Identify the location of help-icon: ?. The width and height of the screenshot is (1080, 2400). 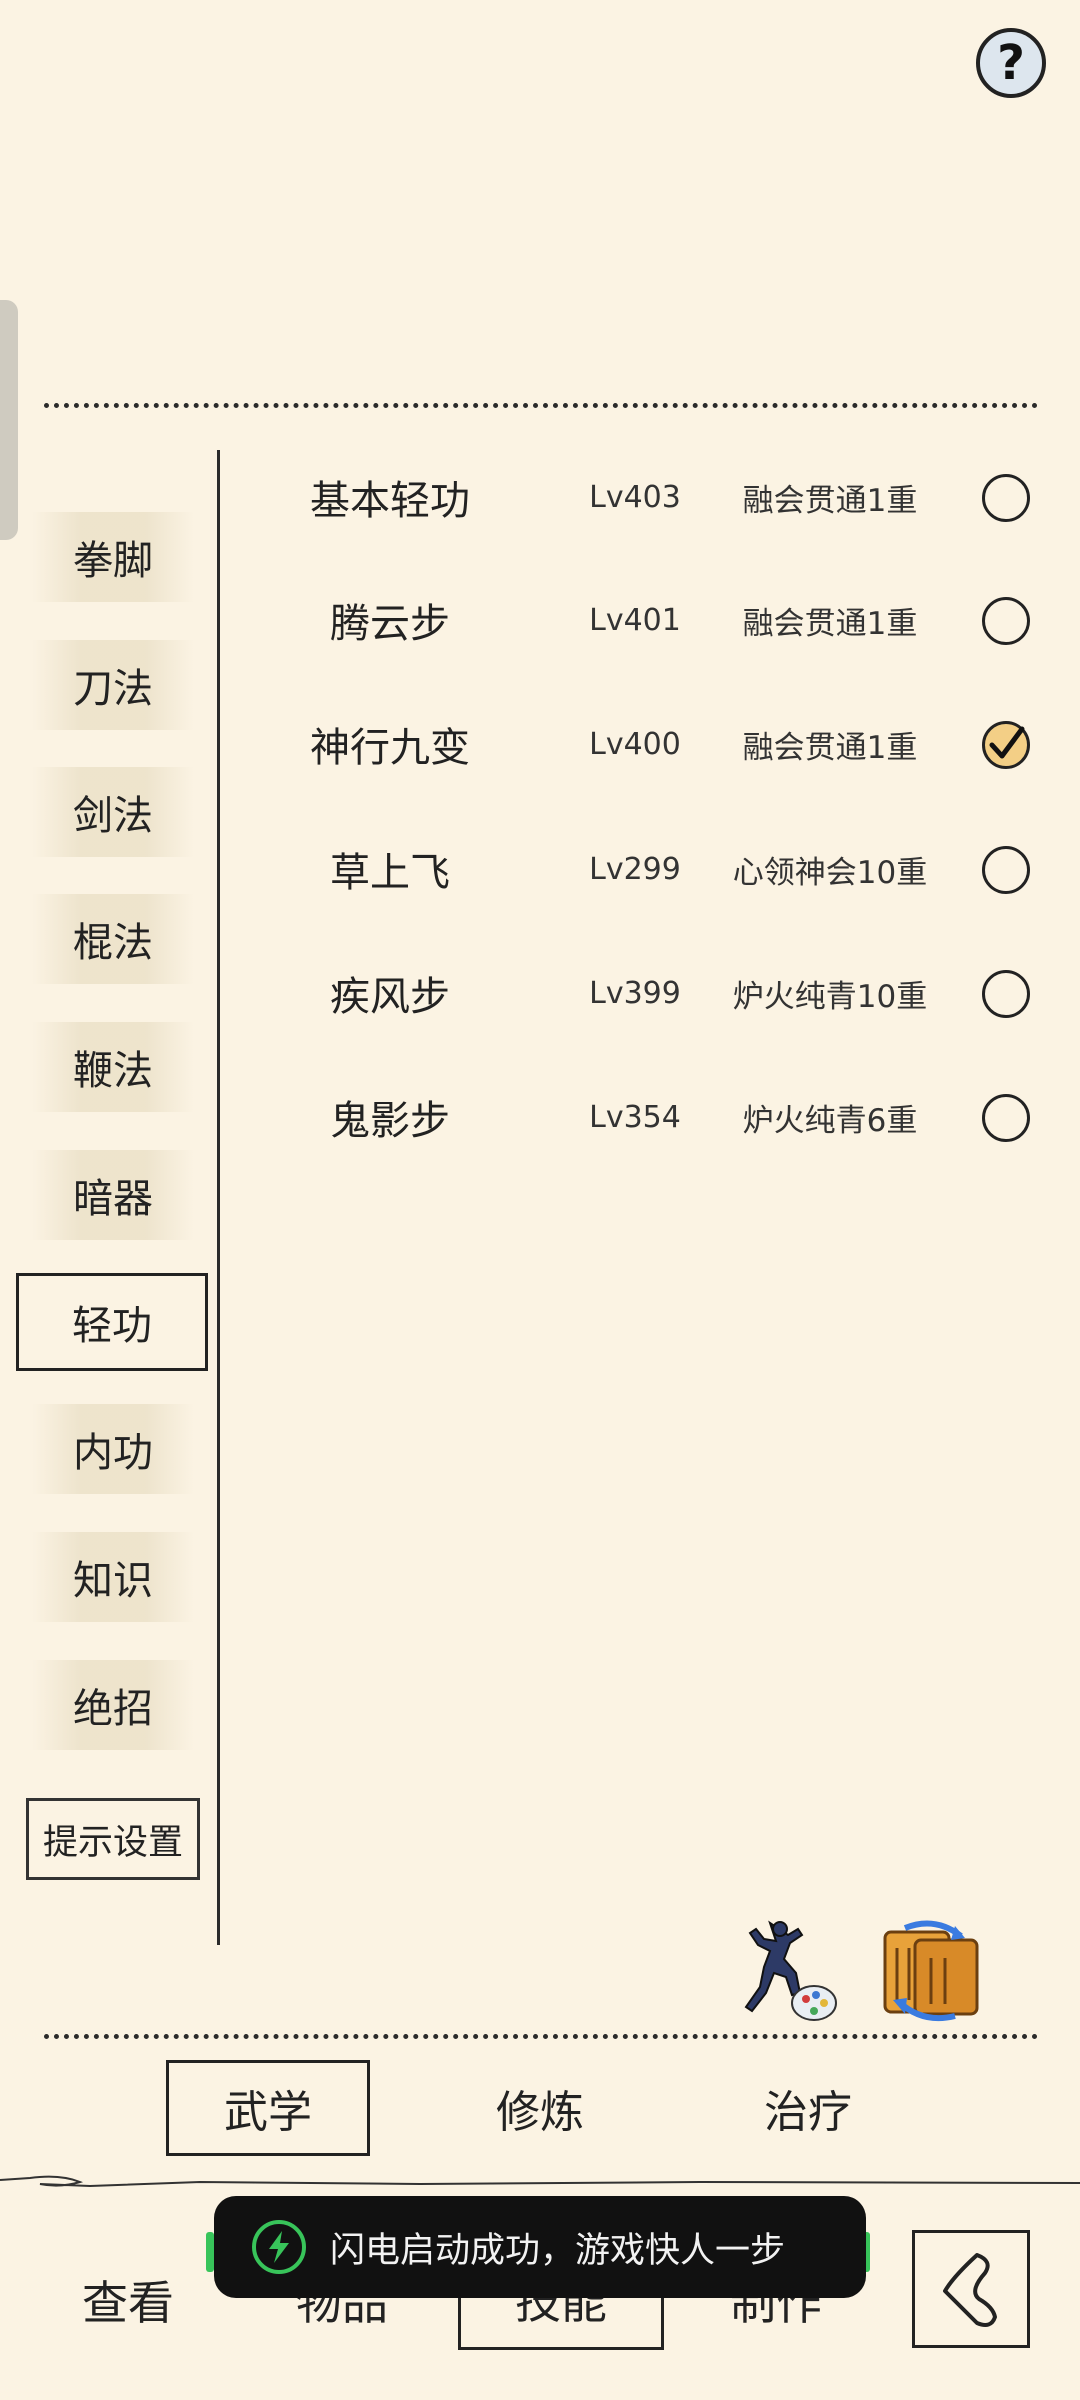
(1011, 63).